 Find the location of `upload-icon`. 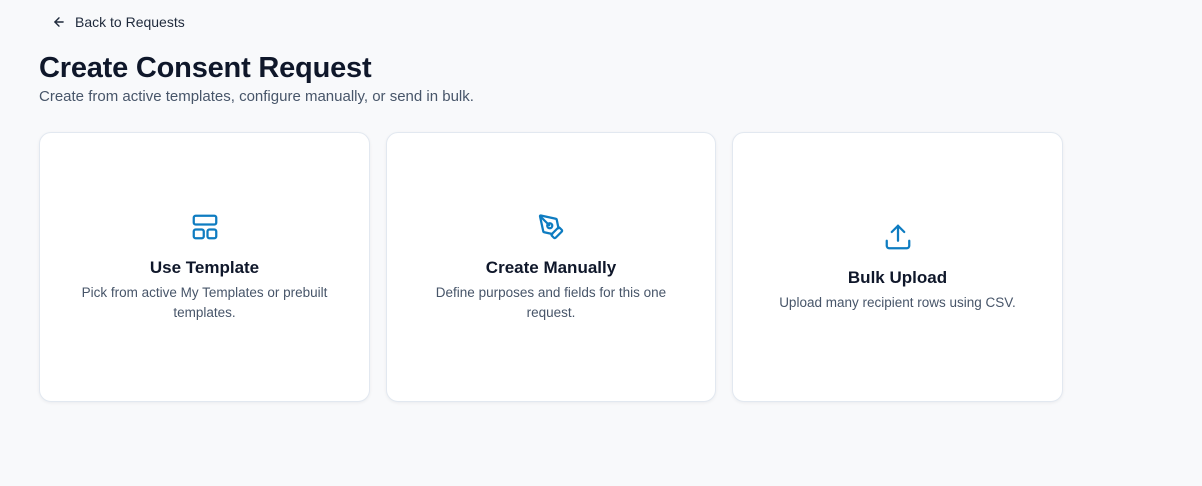

upload-icon is located at coordinates (898, 237).